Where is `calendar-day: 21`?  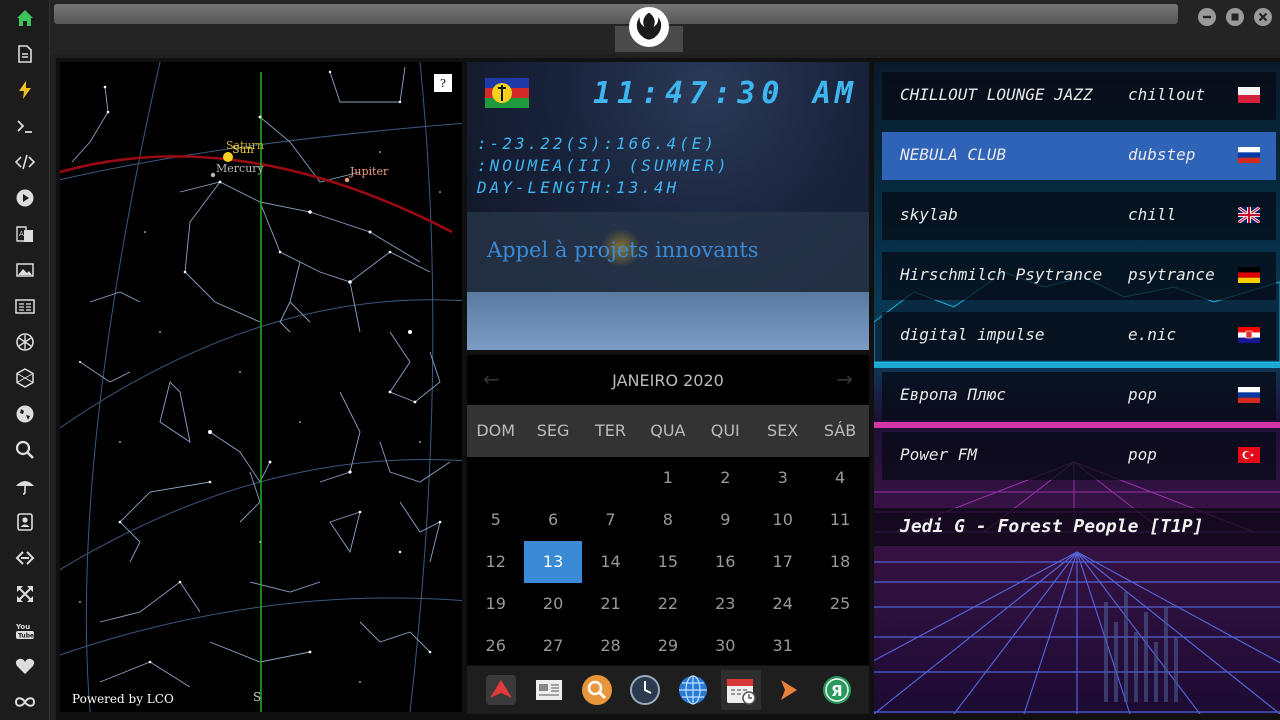
calendar-day: 21 is located at coordinates (610, 604).